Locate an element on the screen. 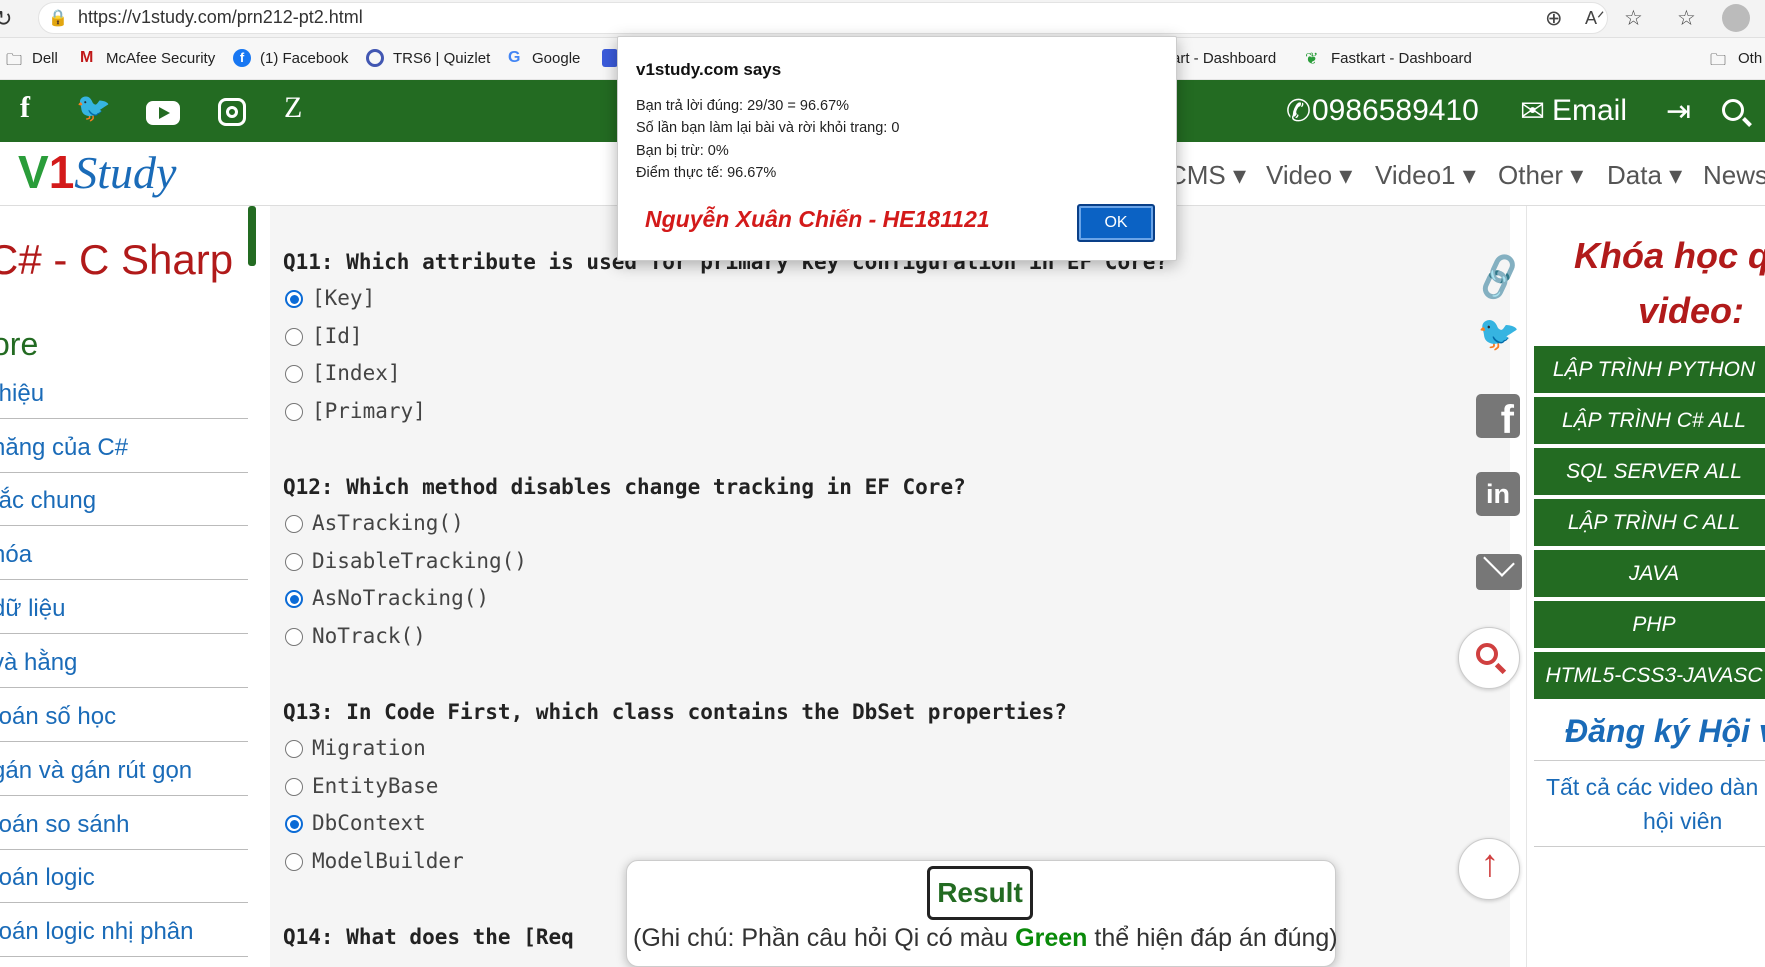 This screenshot has height=967, width=1765. course-button: LẬP TRÌNH C ALL is located at coordinates (1649, 522).